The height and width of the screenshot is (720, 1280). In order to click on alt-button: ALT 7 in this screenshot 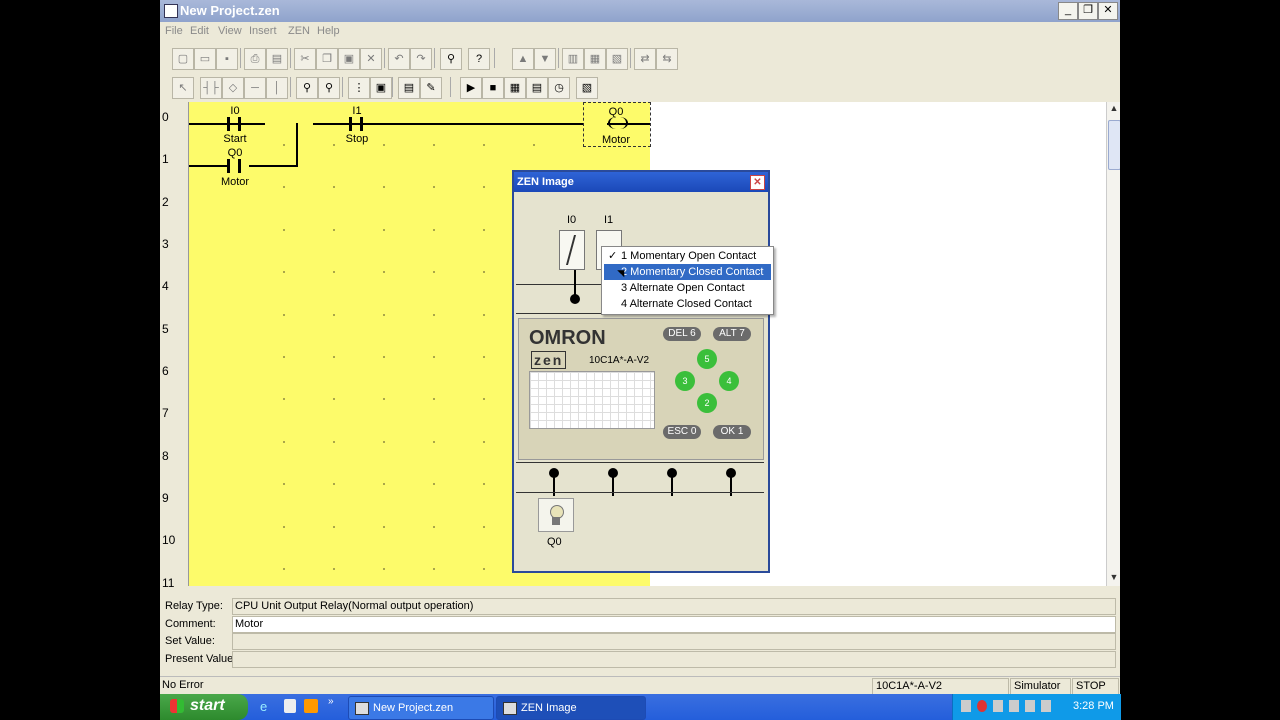, I will do `click(732, 334)`.